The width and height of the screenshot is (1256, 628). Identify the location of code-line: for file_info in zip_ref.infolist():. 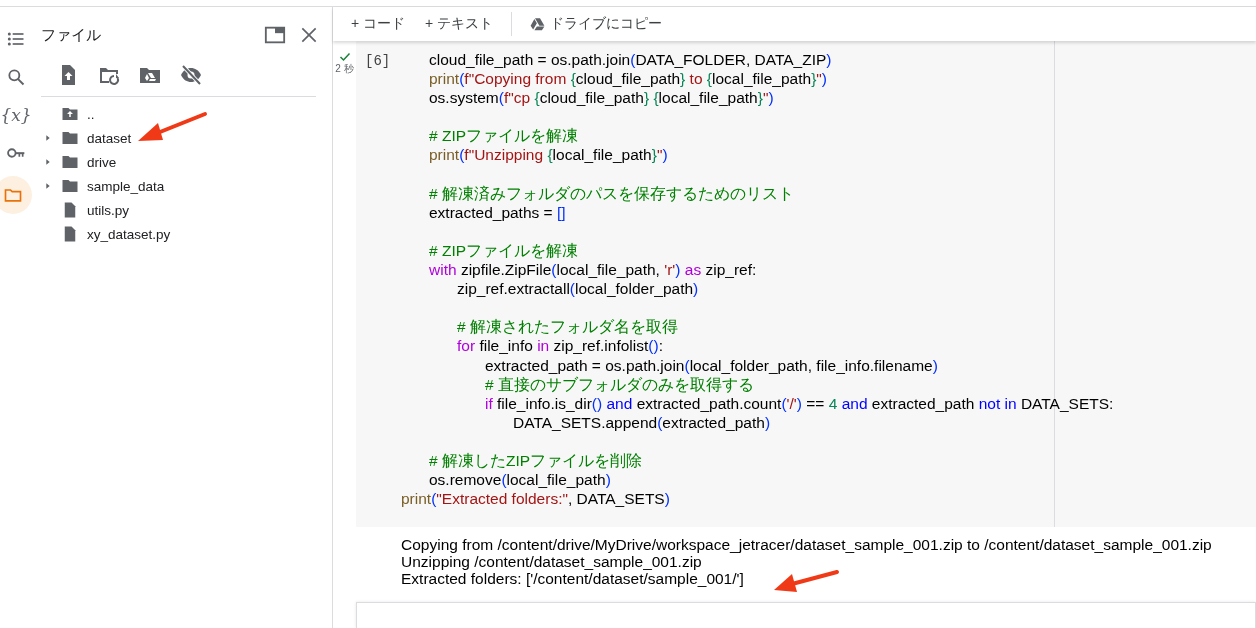
(559, 346).